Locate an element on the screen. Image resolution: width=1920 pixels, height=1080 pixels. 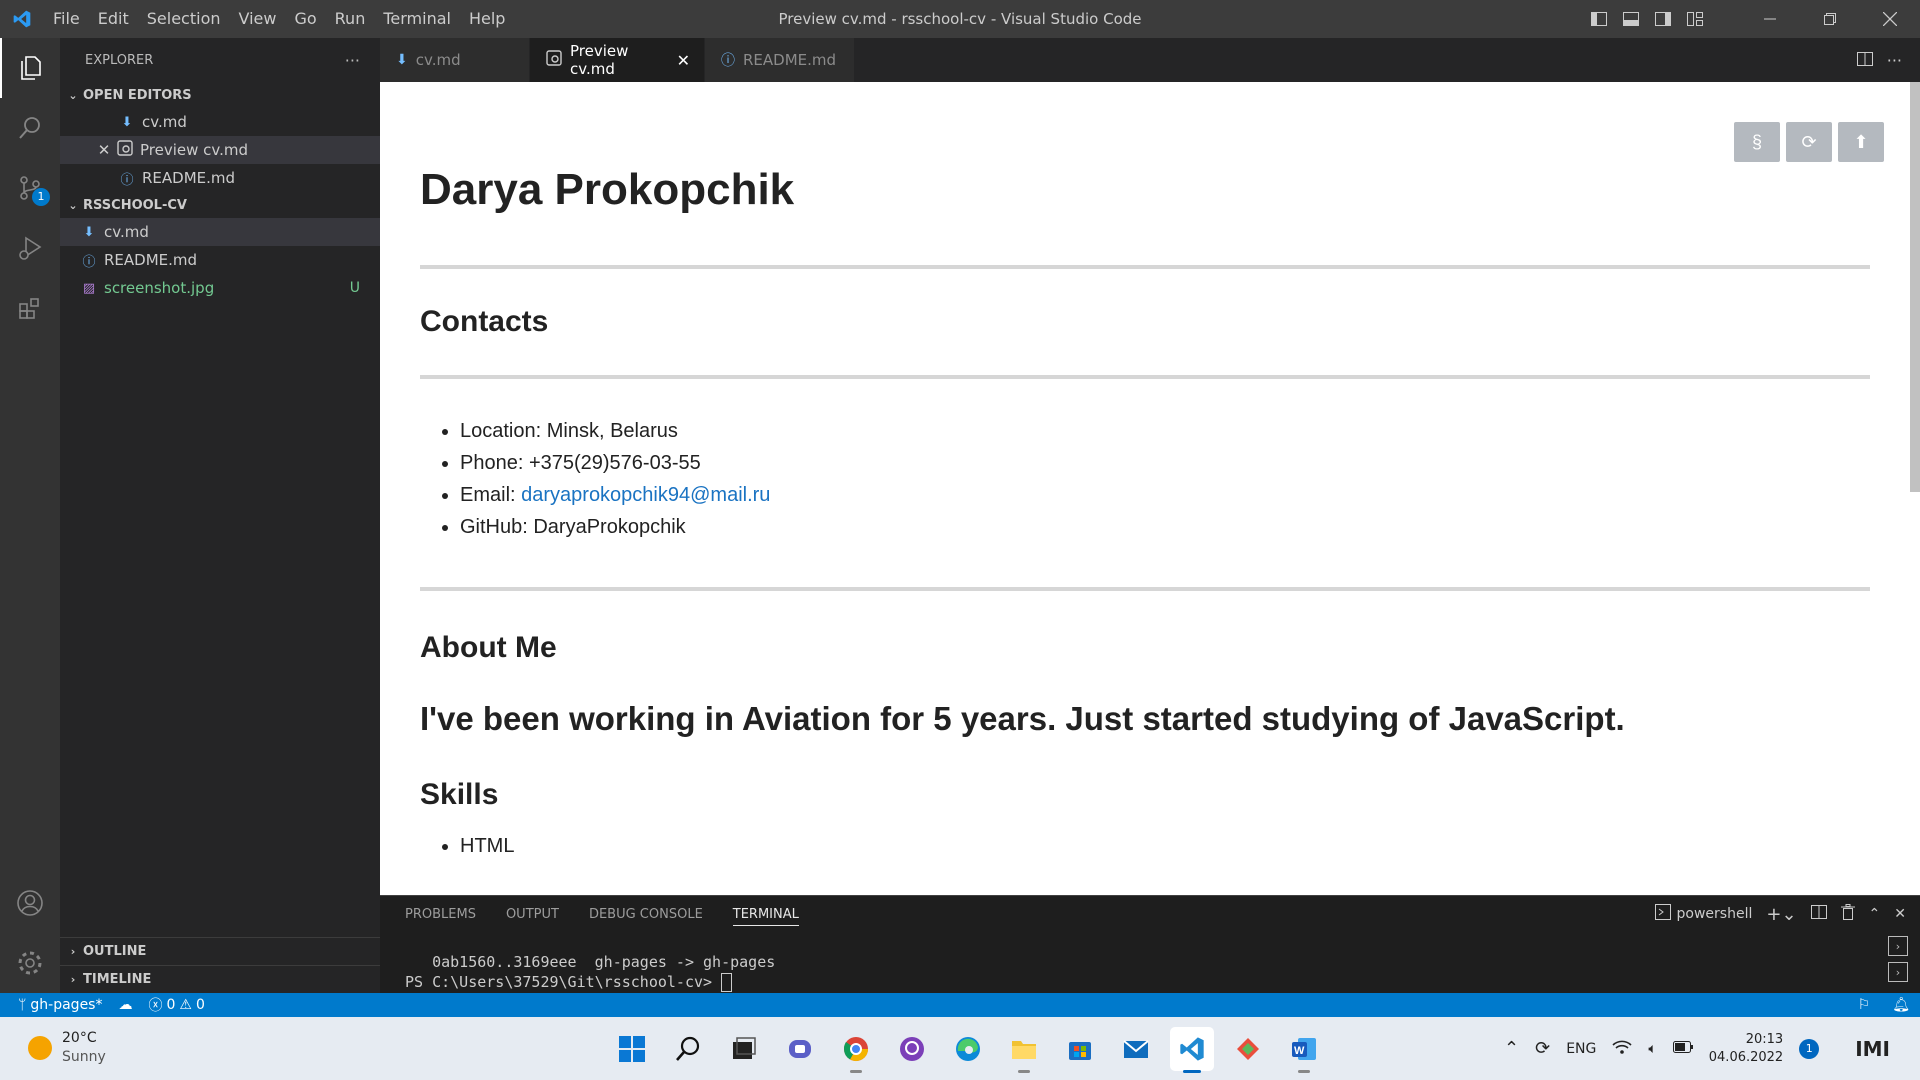
notifications-bell-icon: 🔔︎ is located at coordinates (1901, 1005).